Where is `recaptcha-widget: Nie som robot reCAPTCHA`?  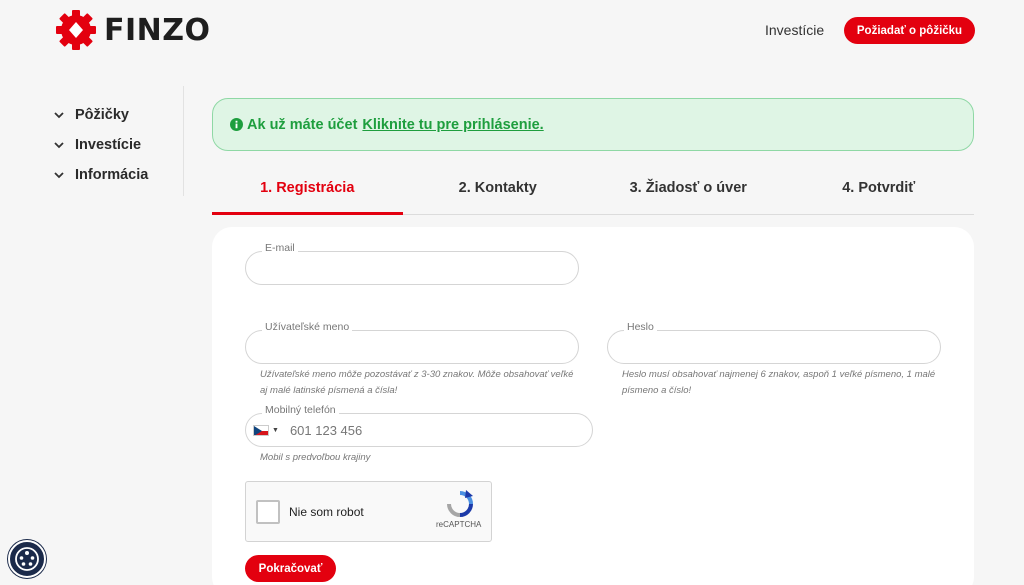
recaptcha-widget: Nie som robot reCAPTCHA is located at coordinates (368, 511).